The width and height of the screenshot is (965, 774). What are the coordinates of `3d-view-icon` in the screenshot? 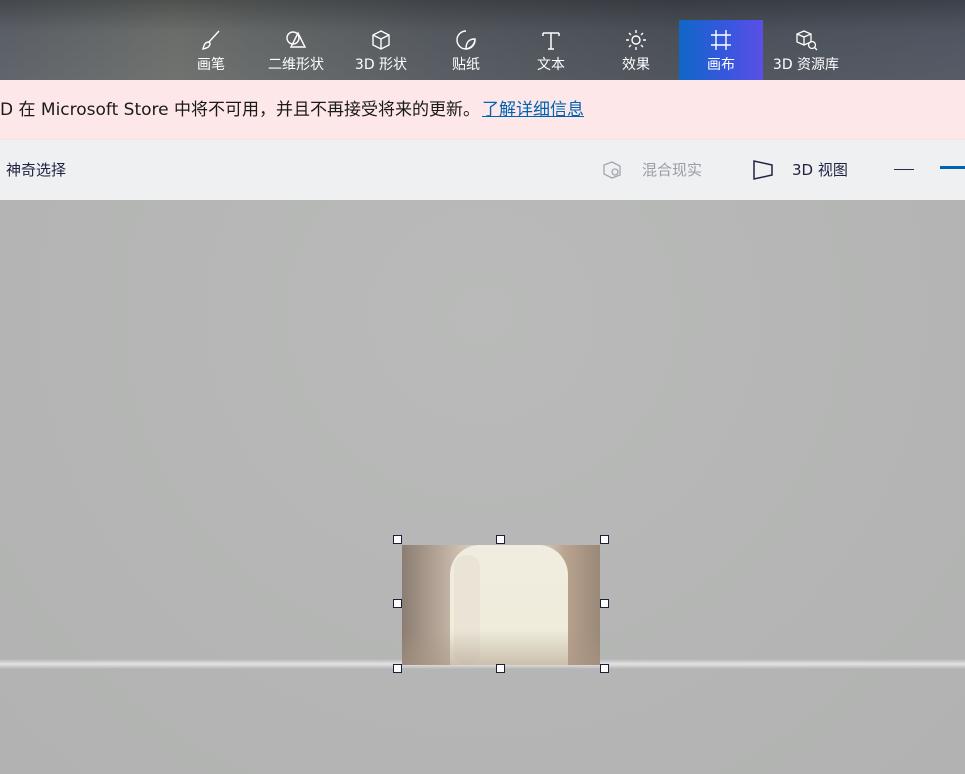 It's located at (763, 170).